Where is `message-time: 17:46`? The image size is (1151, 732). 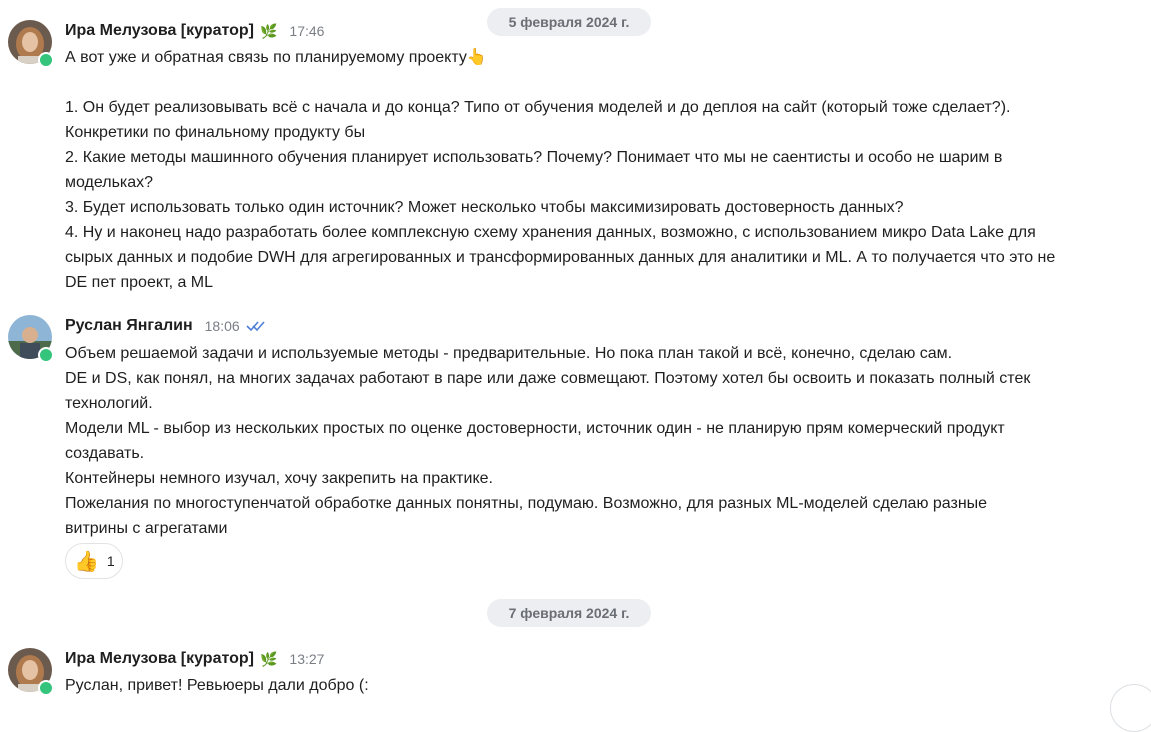 message-time: 17:46 is located at coordinates (307, 31).